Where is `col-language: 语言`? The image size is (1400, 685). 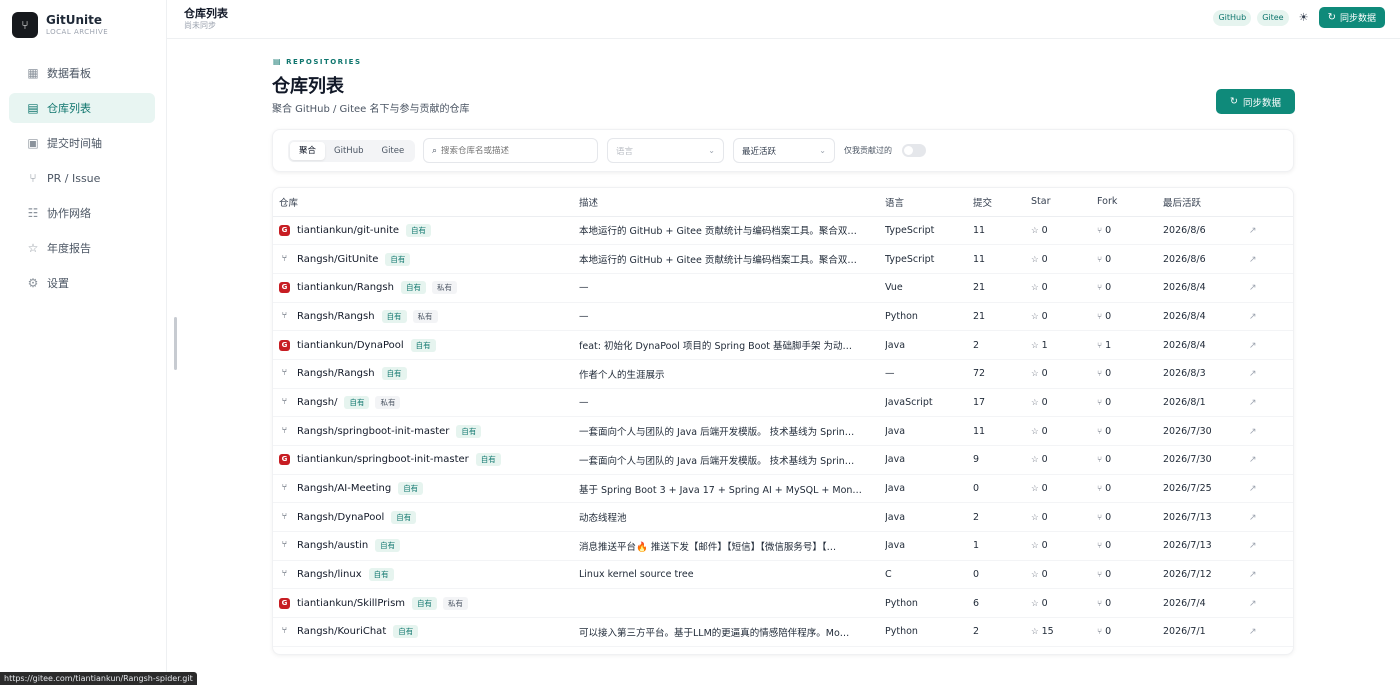
col-language: 语言 is located at coordinates (929, 202).